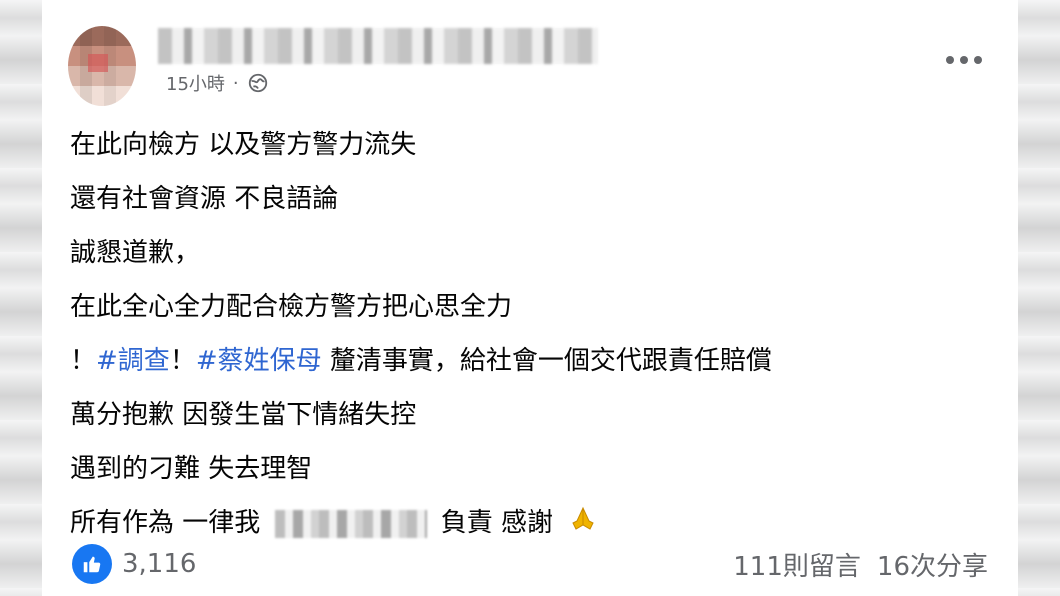 The image size is (1060, 596). I want to click on line5-prefix: ！, so click(83, 361).